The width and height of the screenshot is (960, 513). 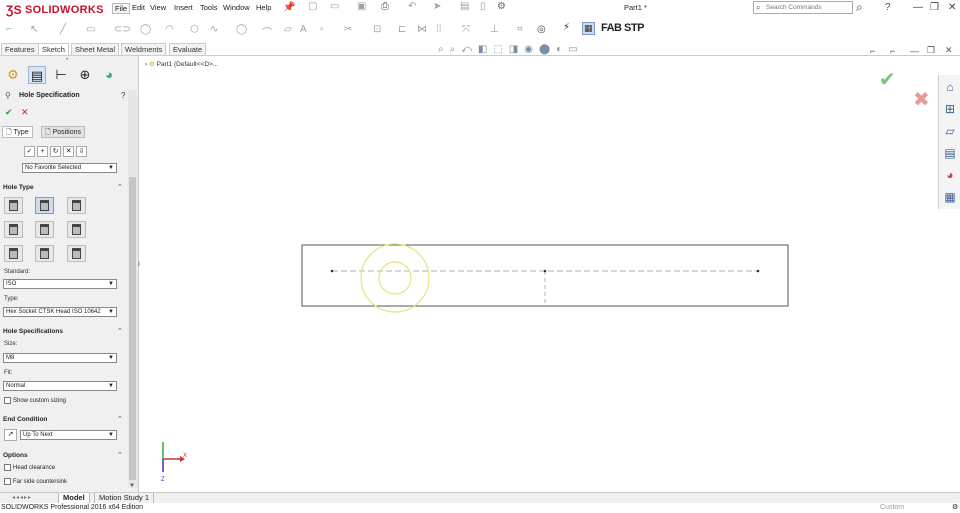 What do you see at coordinates (95, 49) in the screenshot?
I see `tab-sheet-metal: Sheet Metal` at bounding box center [95, 49].